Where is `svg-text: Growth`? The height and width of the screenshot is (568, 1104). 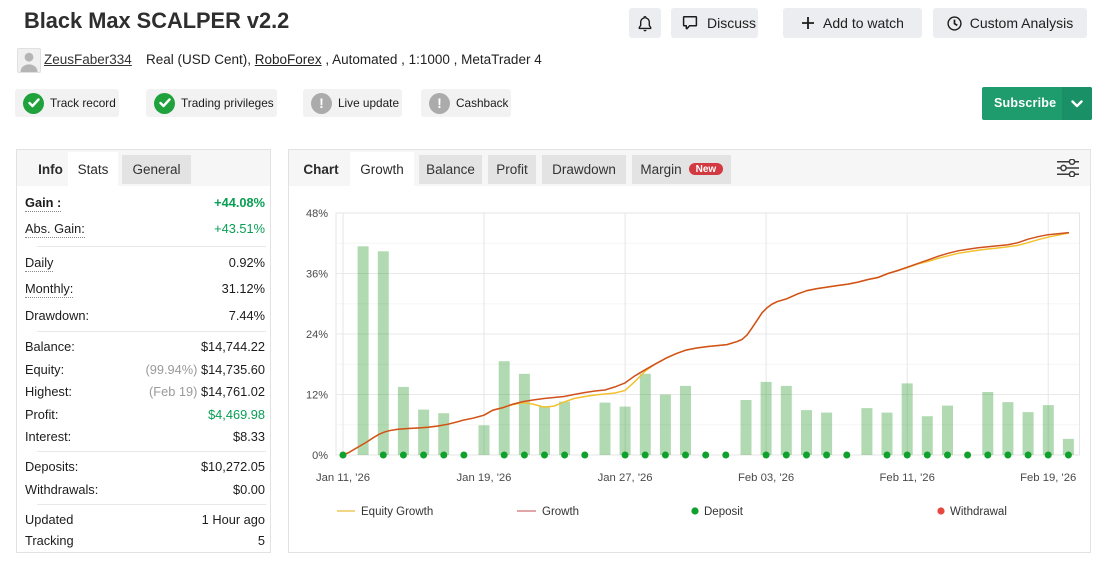 svg-text: Growth is located at coordinates (560, 512).